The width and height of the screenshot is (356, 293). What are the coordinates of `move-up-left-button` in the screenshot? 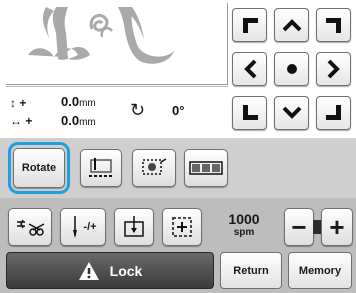 It's located at (249, 25).